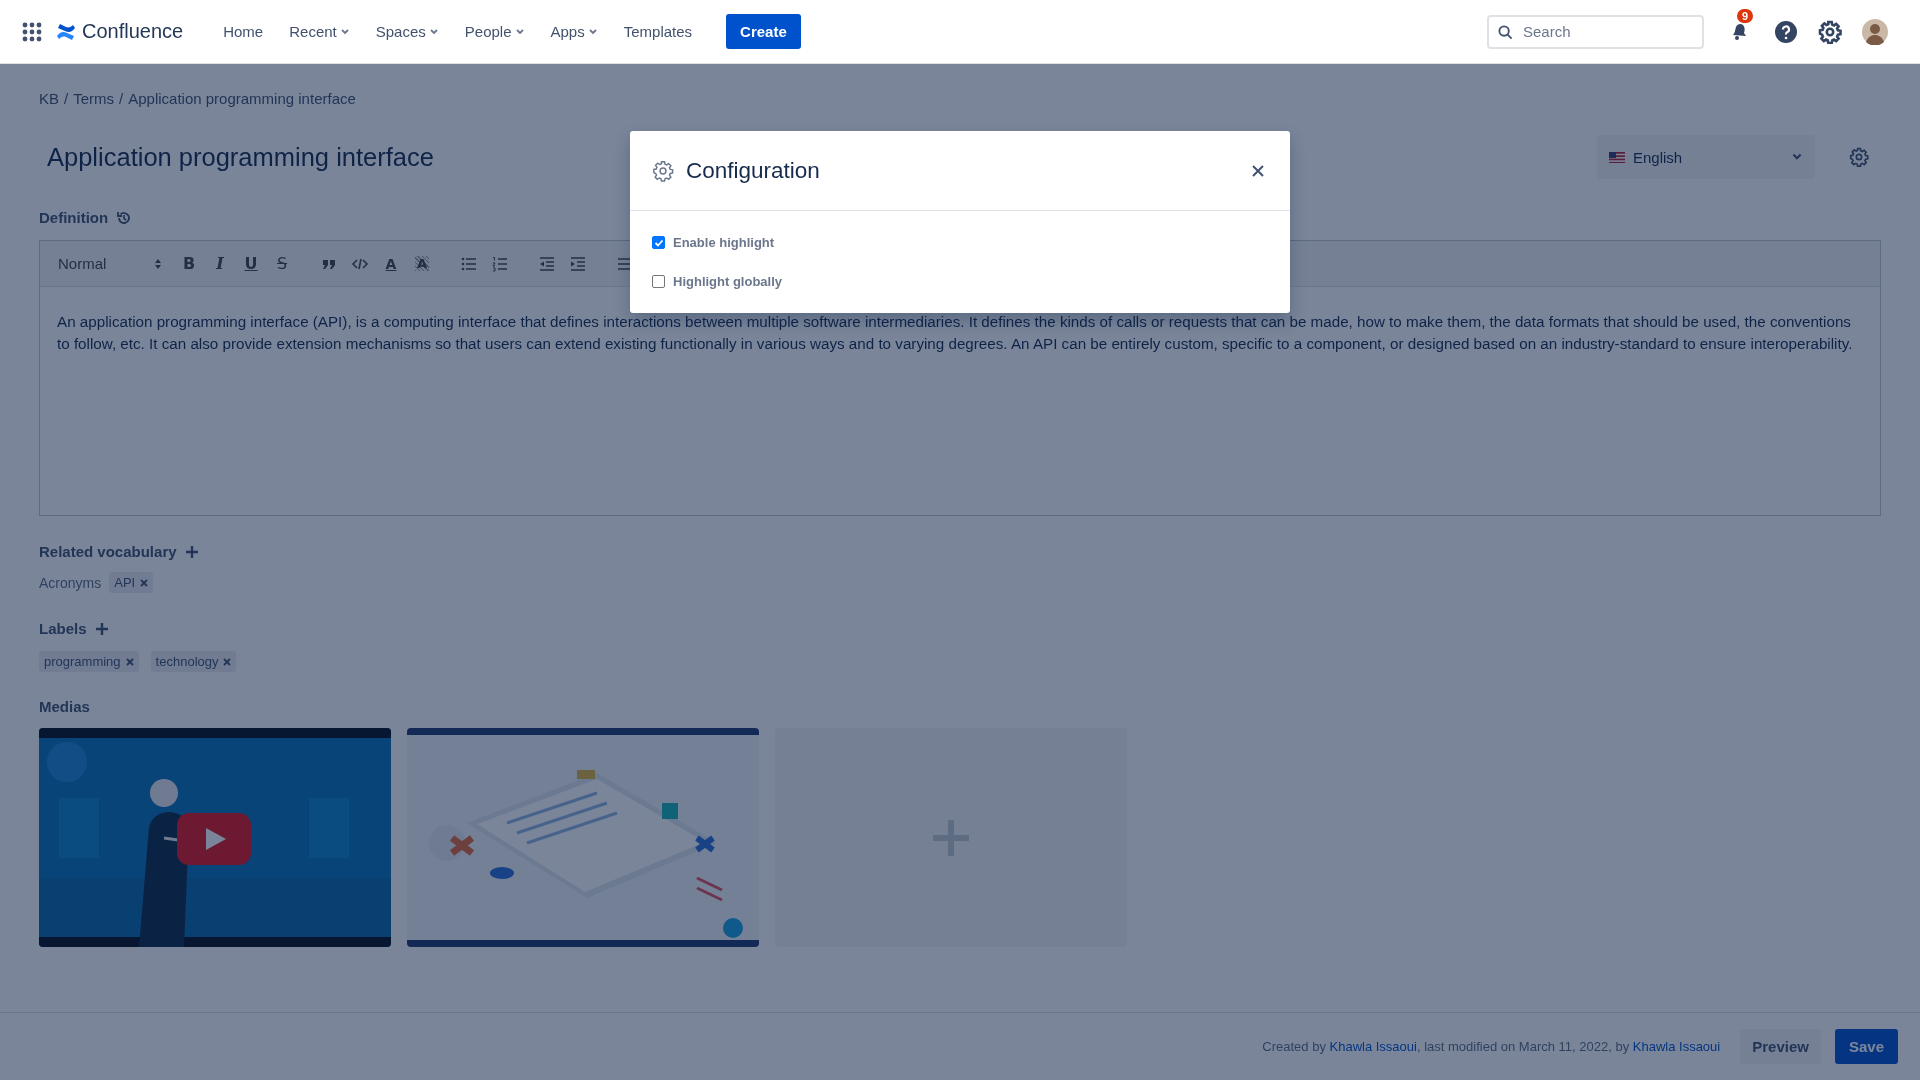 The image size is (1920, 1080). What do you see at coordinates (728, 281) in the screenshot?
I see `checkbox-label: Highlight globally` at bounding box center [728, 281].